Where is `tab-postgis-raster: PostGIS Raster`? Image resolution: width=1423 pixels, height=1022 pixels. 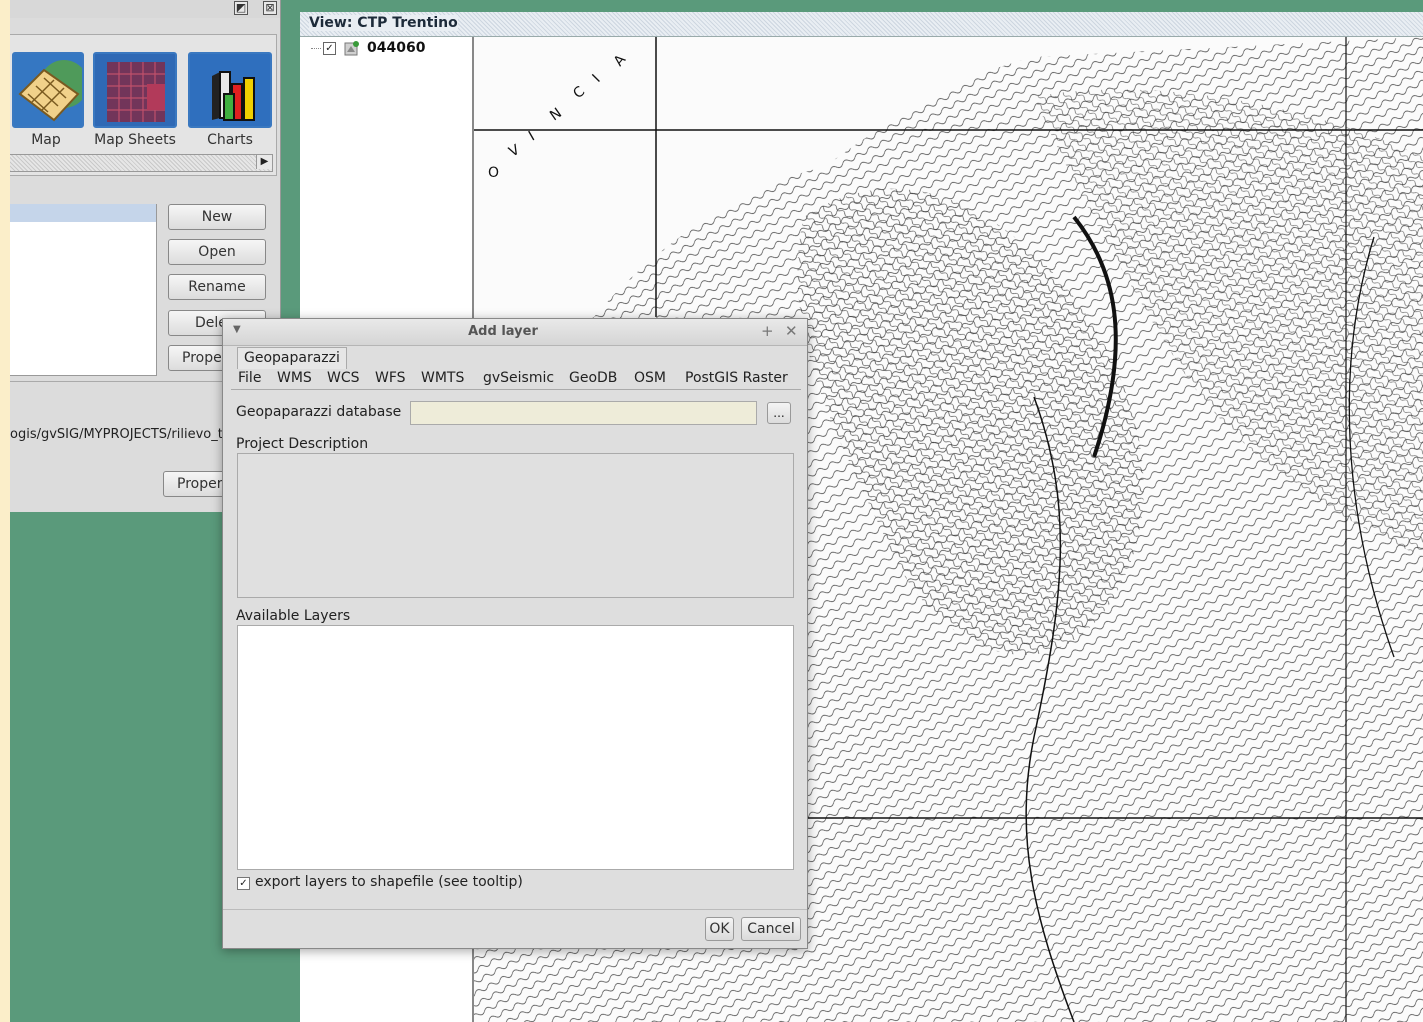 tab-postgis-raster: PostGIS Raster is located at coordinates (736, 378).